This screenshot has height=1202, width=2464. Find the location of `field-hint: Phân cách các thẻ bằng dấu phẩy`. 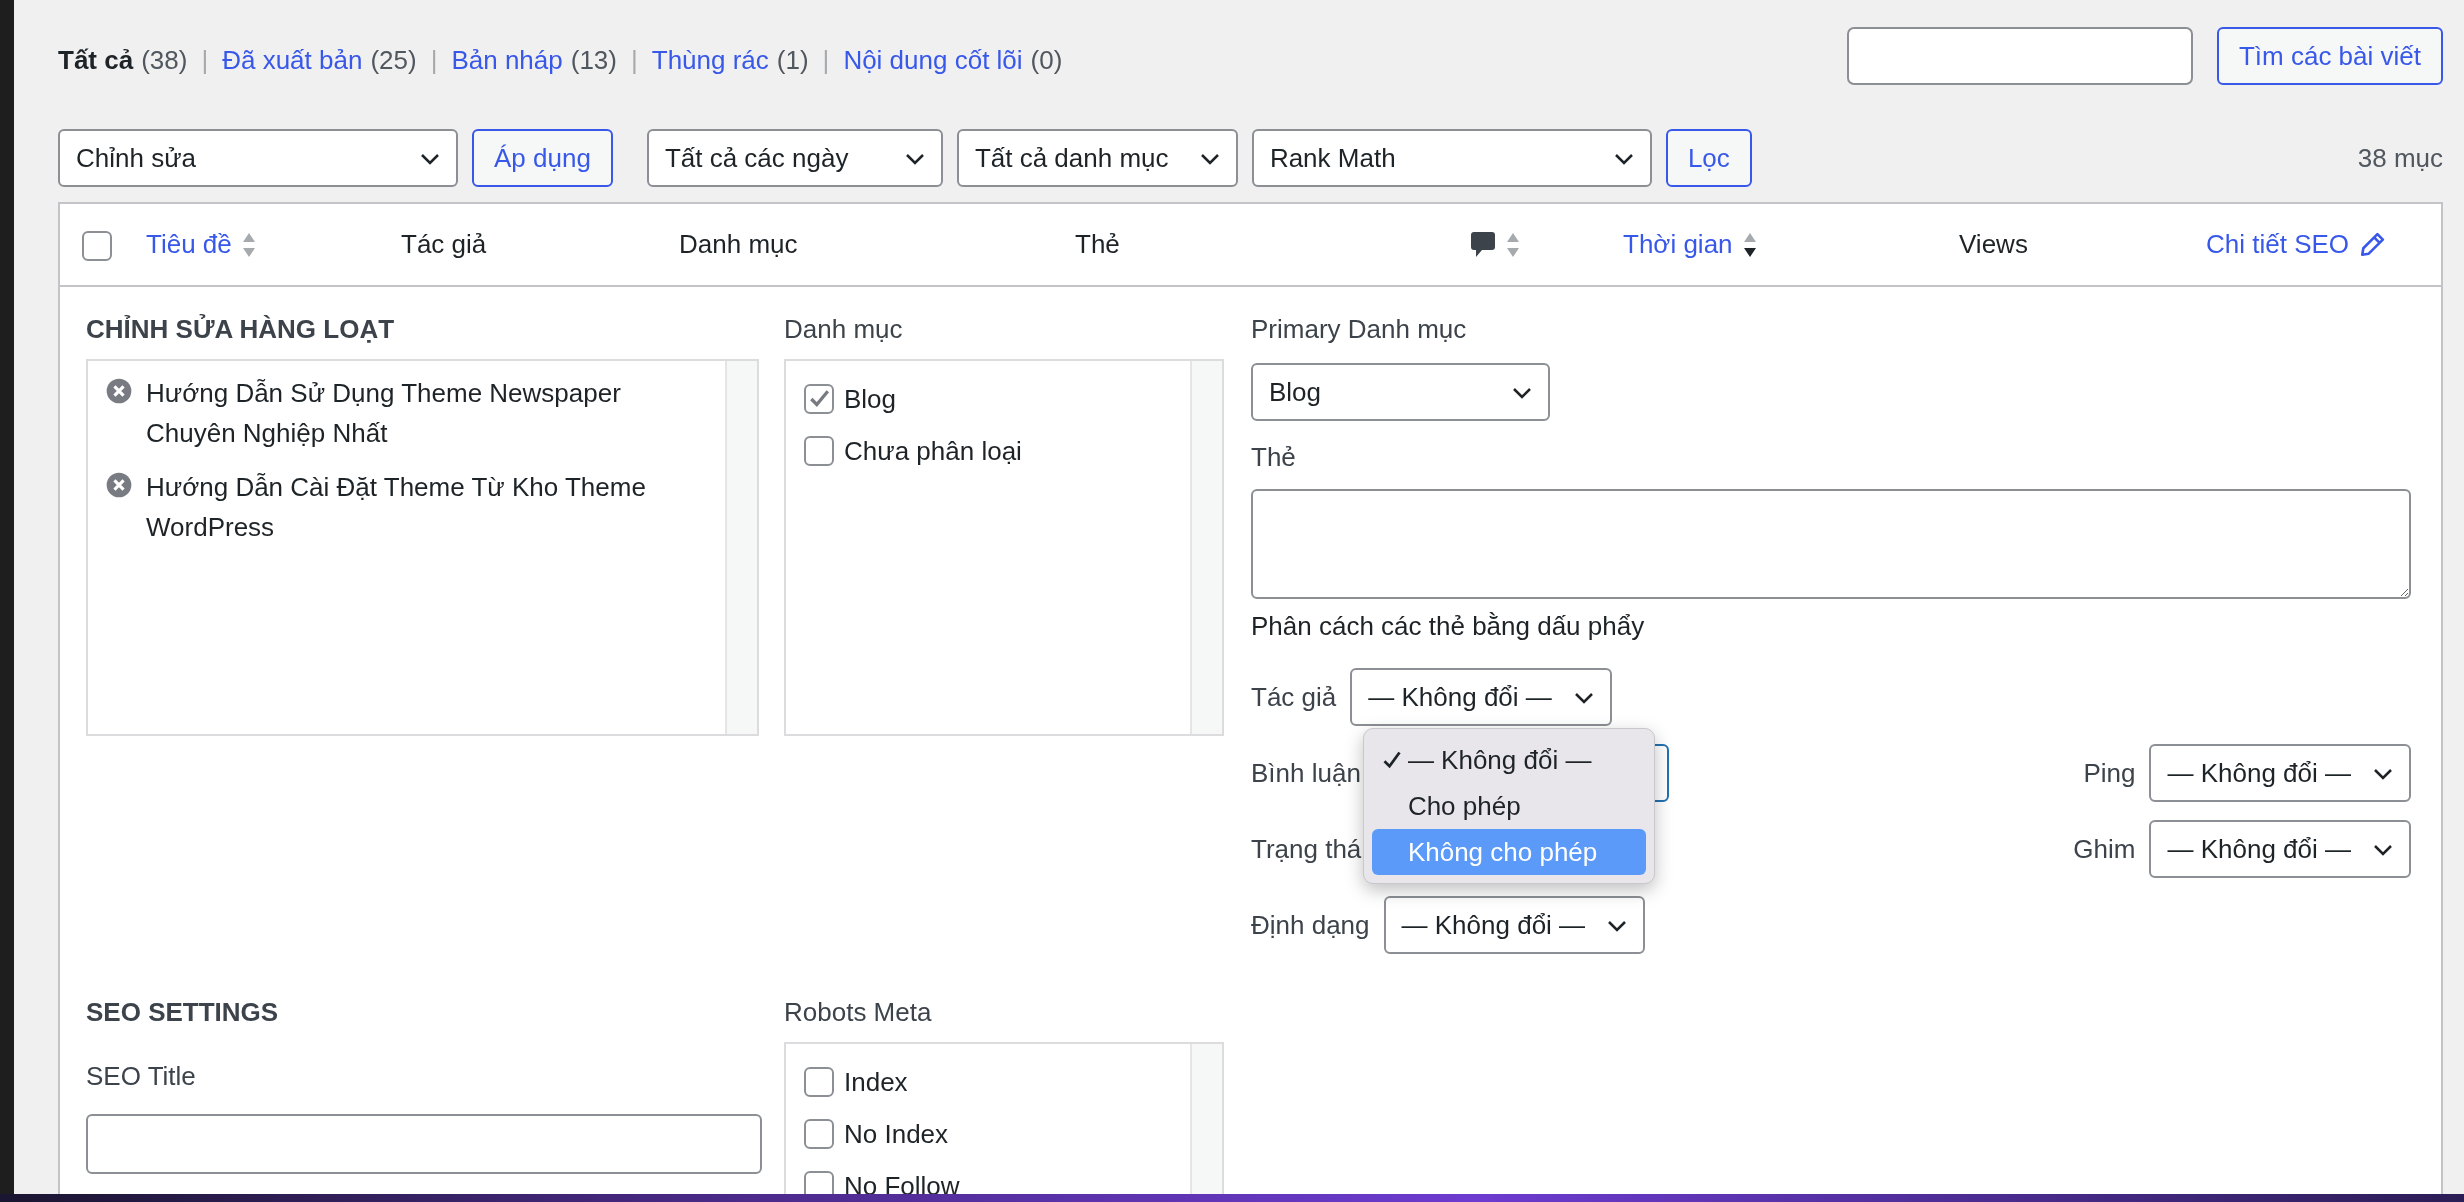

field-hint: Phân cách các thẻ bằng dấu phẩy is located at coordinates (1448, 626).